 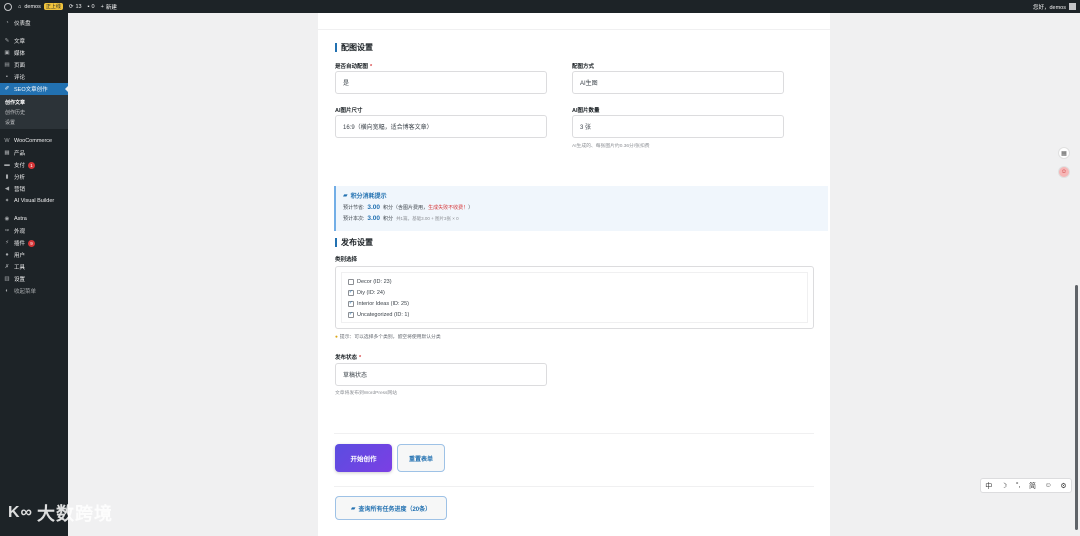 I want to click on credit-estimate-row: 预计节省: 3.00 积分（含图片费用， 生成失败不收费！ ）, so click(x=408, y=207).